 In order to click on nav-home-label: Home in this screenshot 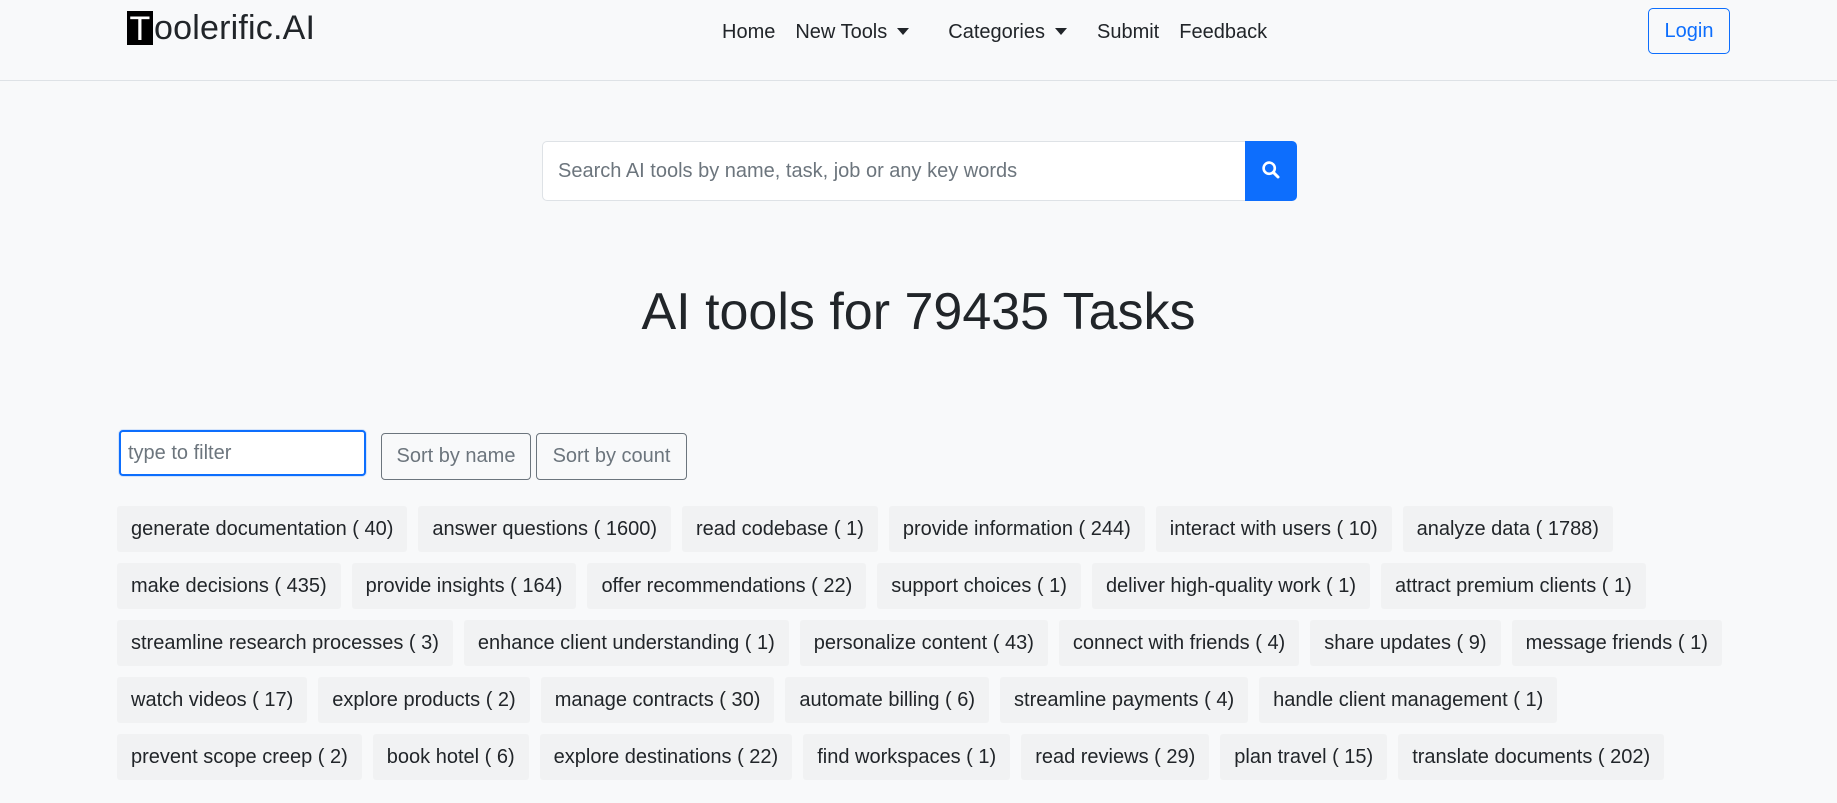, I will do `click(749, 31)`.